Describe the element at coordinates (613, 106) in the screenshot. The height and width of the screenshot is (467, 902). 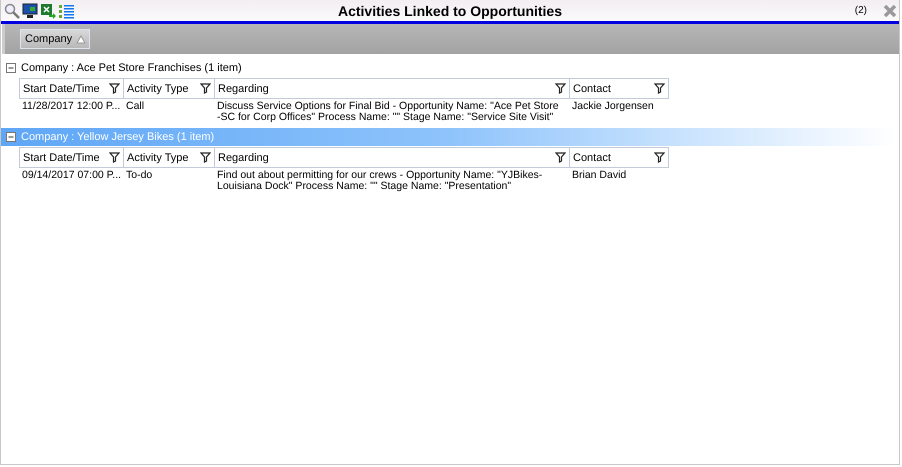
I see `table-cell-text: Jackie Jorgensen` at that location.